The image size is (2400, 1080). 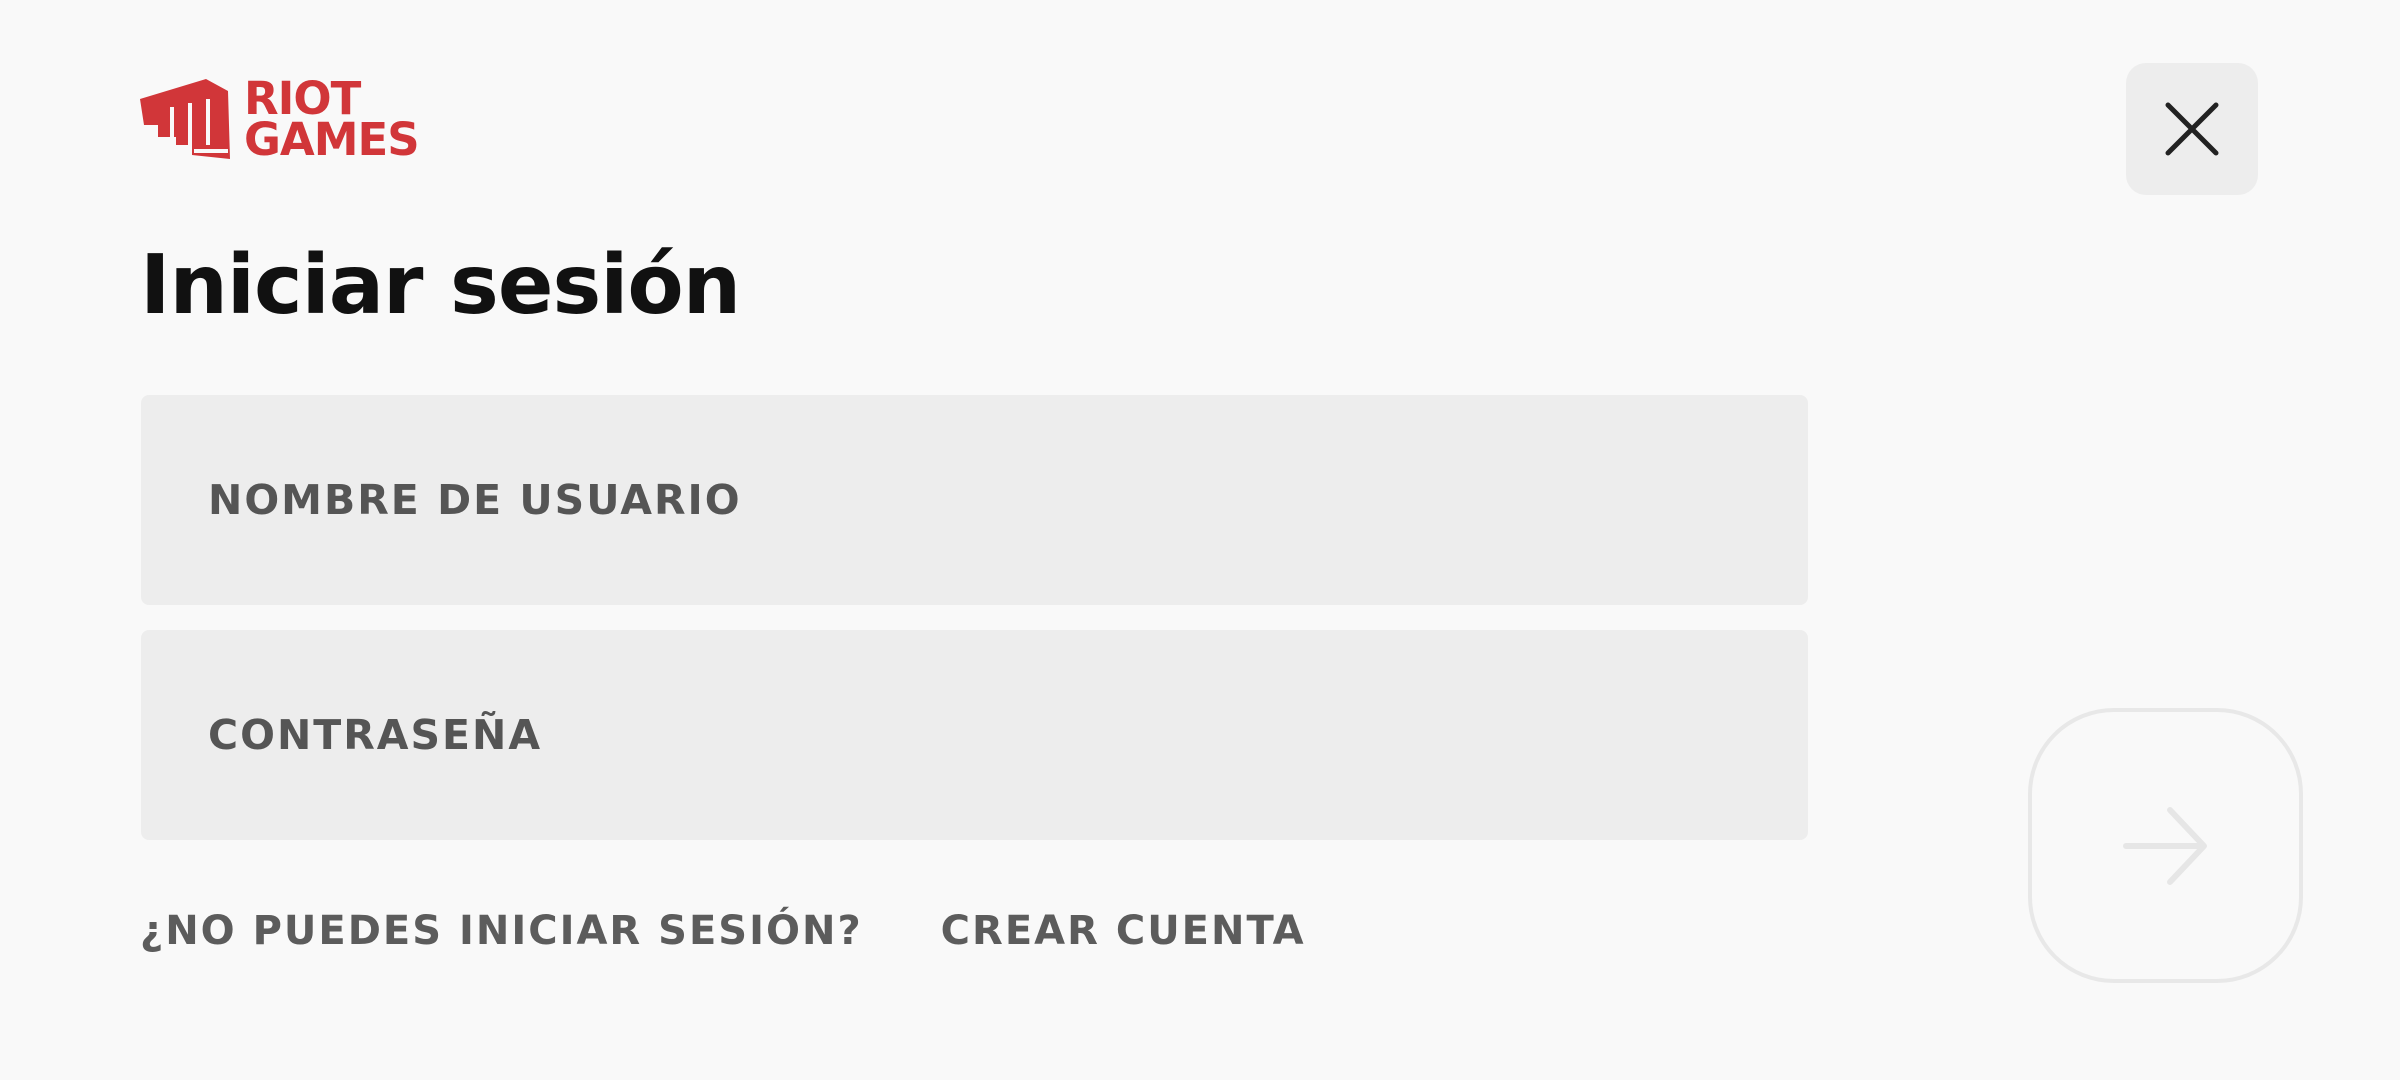 I want to click on riot-games-logo: RIOT GAMES, so click(x=280, y=121).